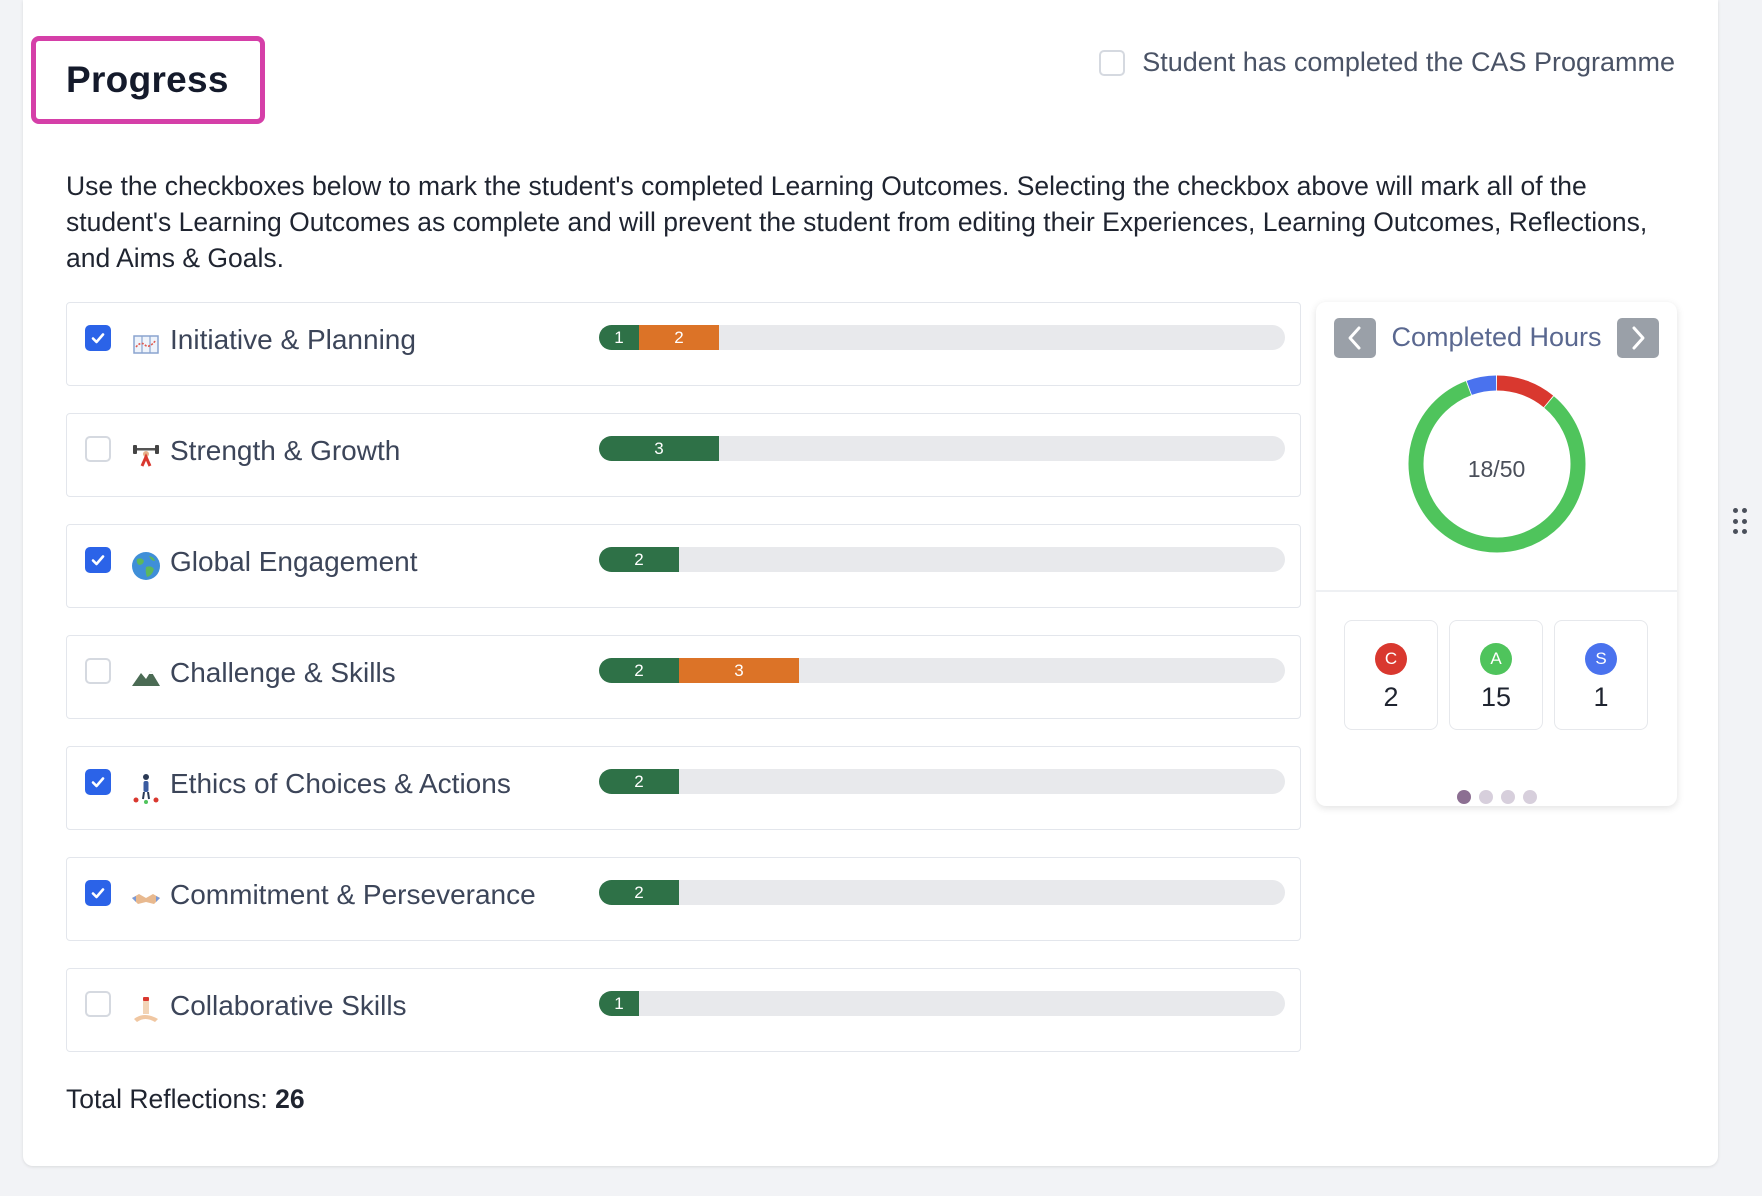 Image resolution: width=1762 pixels, height=1196 pixels. What do you see at coordinates (1525, 391) in the screenshot?
I see `donut-segment-creativity` at bounding box center [1525, 391].